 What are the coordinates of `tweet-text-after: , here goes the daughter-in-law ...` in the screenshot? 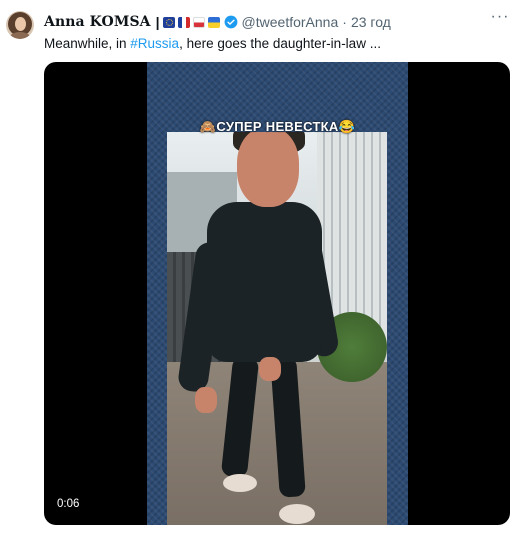 It's located at (280, 43).